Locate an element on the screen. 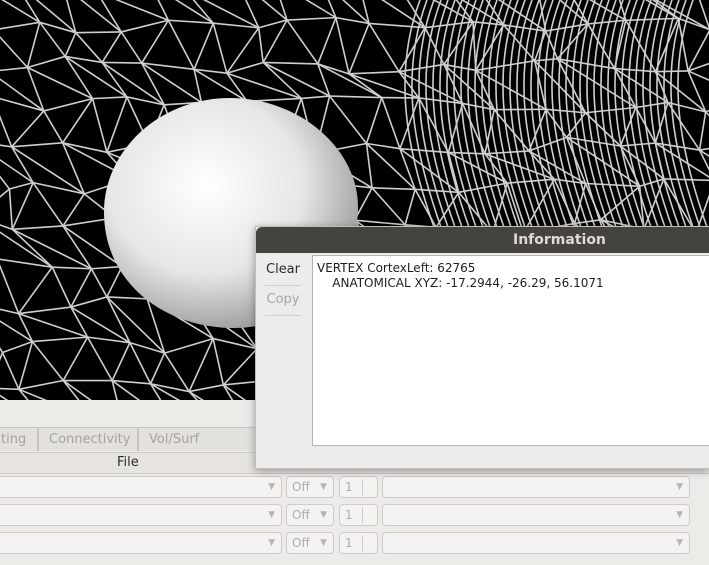 This screenshot has width=709, height=565. clear-button: Clear is located at coordinates (283, 270).